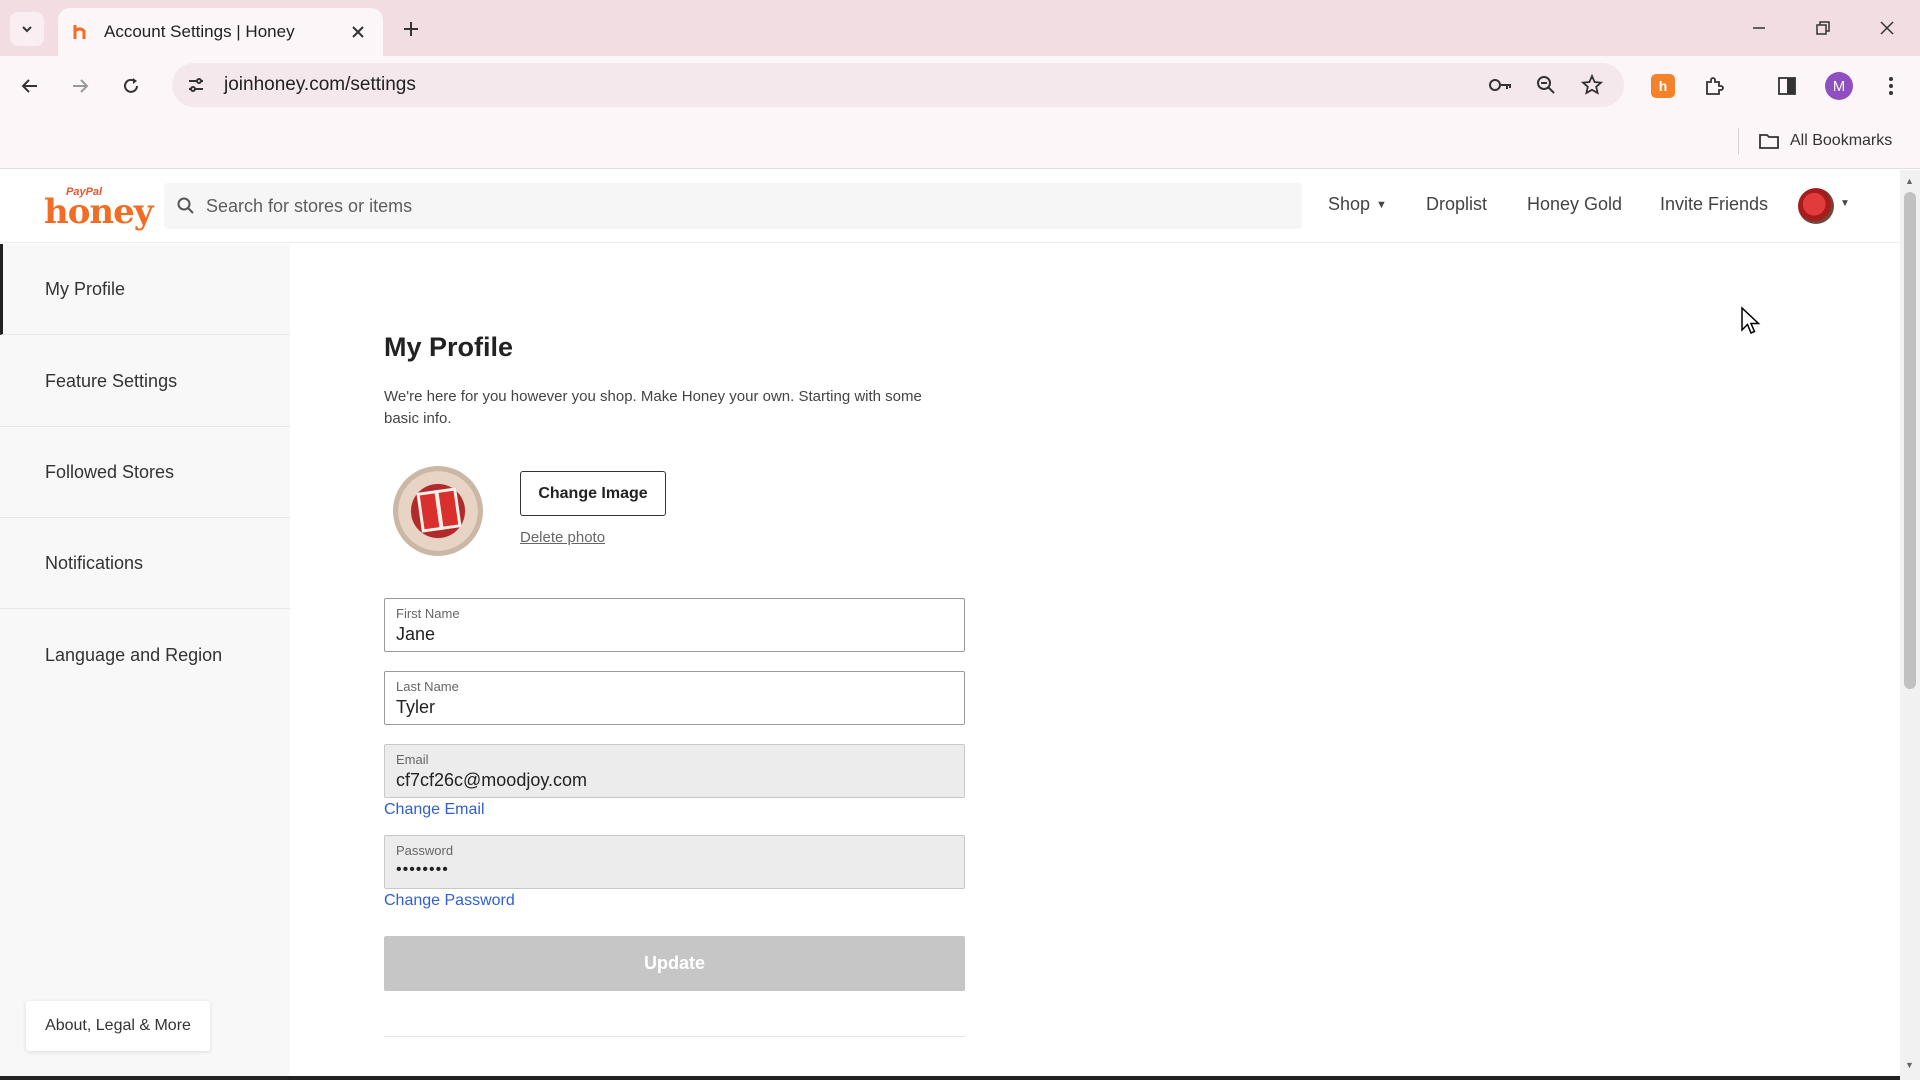  I want to click on gift-image, so click(439, 510).